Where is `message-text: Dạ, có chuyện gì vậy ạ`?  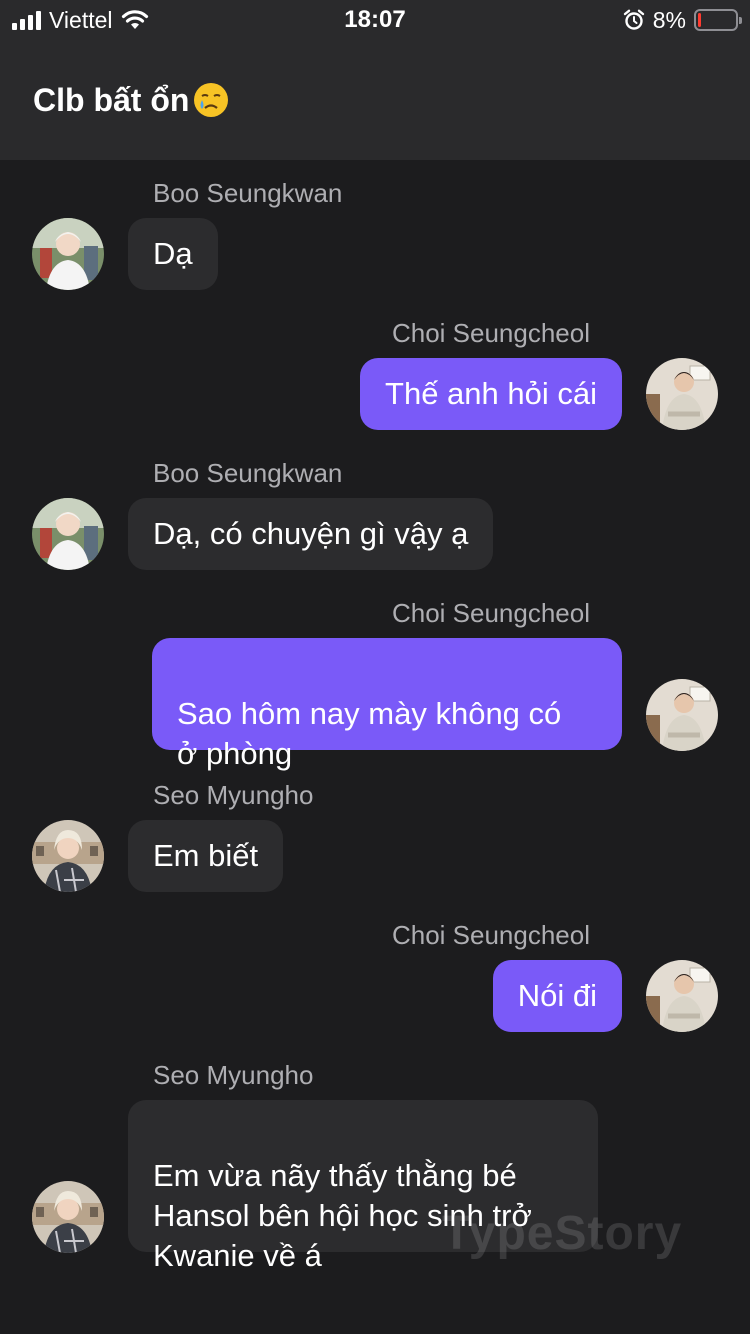 message-text: Dạ, có chuyện gì vậy ạ is located at coordinates (311, 533).